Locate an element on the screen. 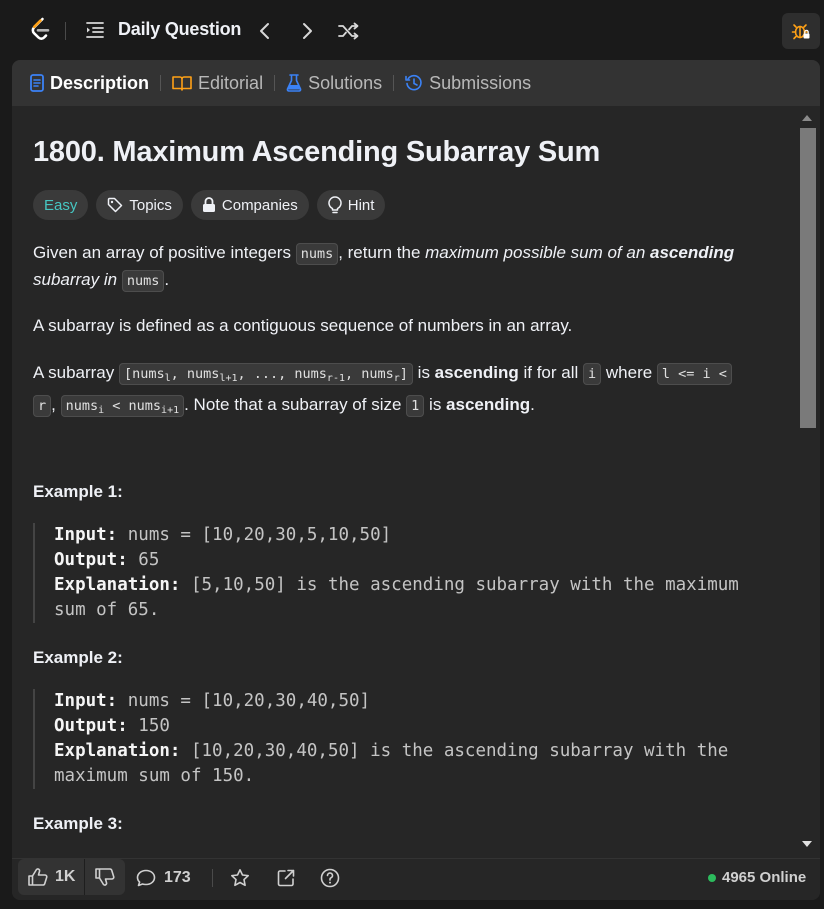 Image resolution: width=824 pixels, height=909 pixels. debug-button is located at coordinates (801, 31).